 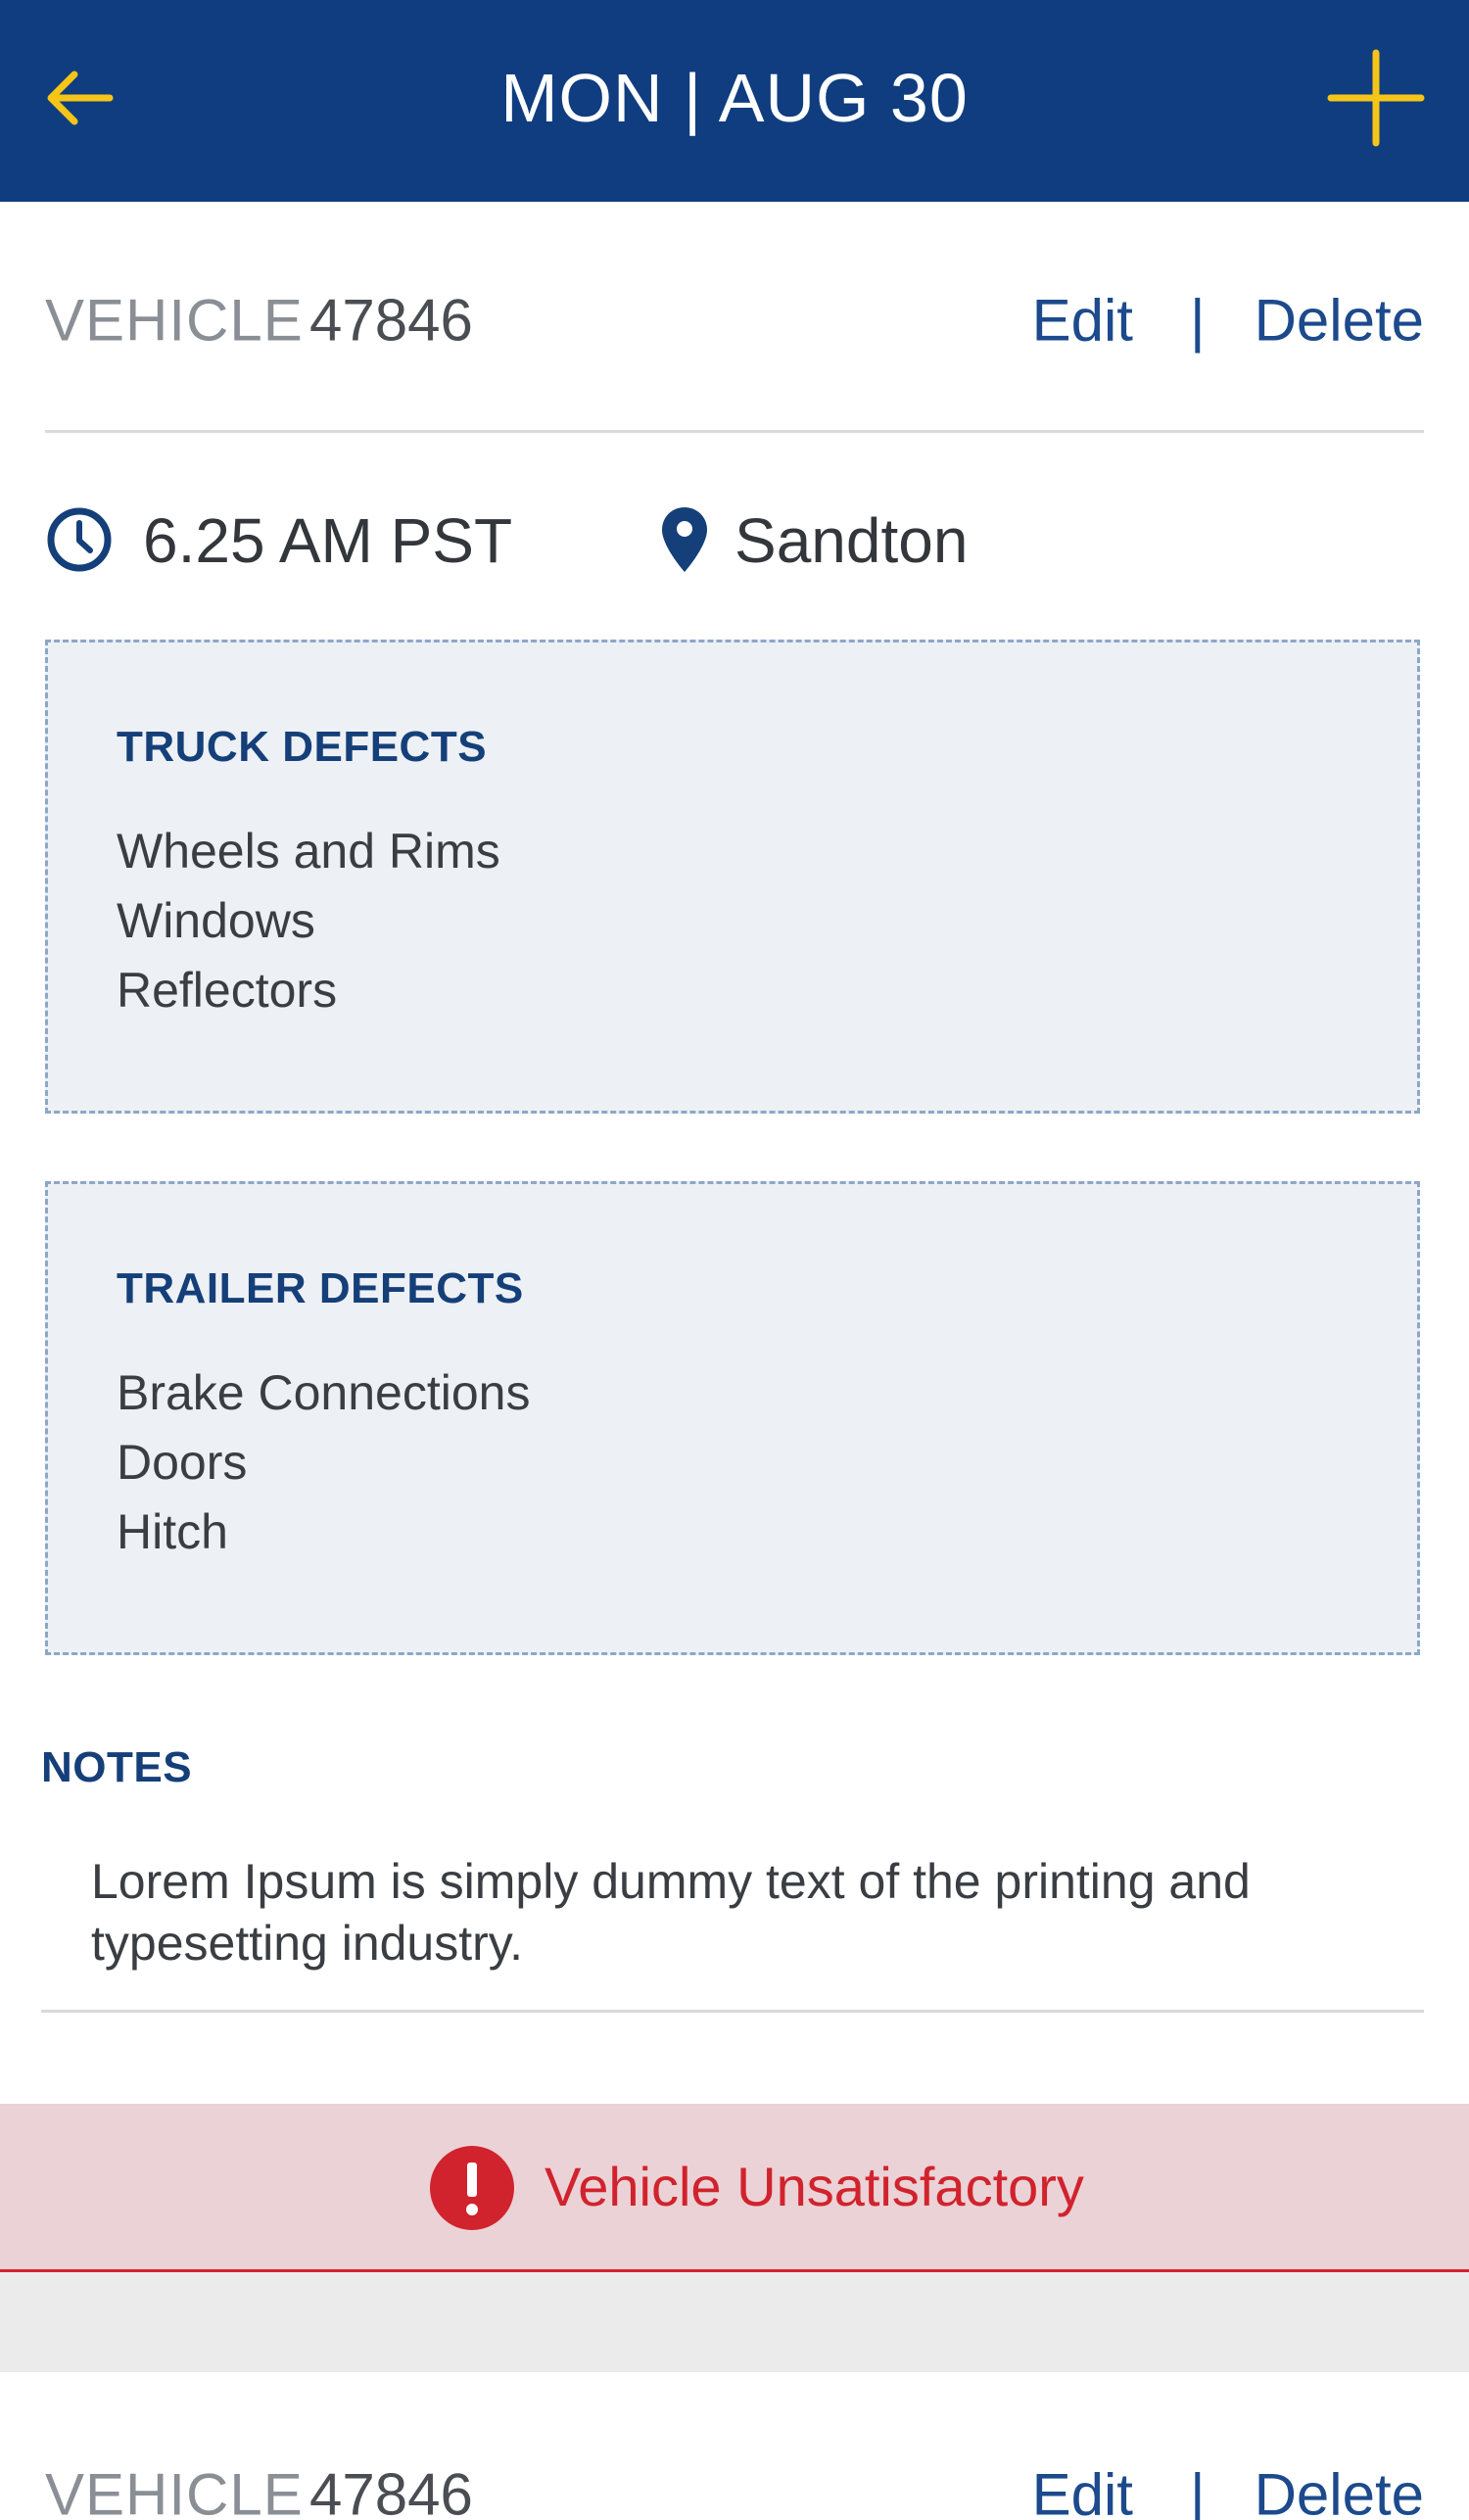 I want to click on alert-circle-icon, so click(x=472, y=2188).